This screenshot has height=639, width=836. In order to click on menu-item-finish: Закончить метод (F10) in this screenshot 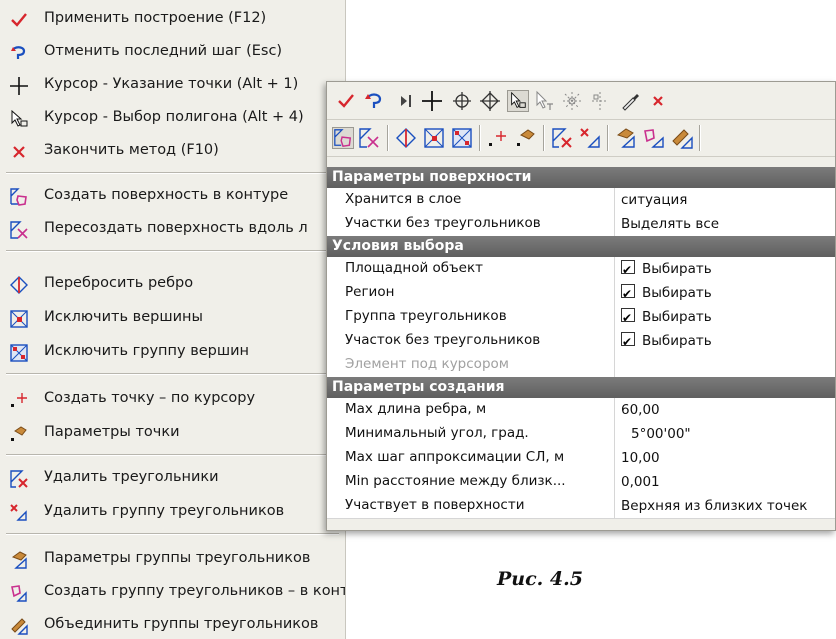, I will do `click(172, 151)`.